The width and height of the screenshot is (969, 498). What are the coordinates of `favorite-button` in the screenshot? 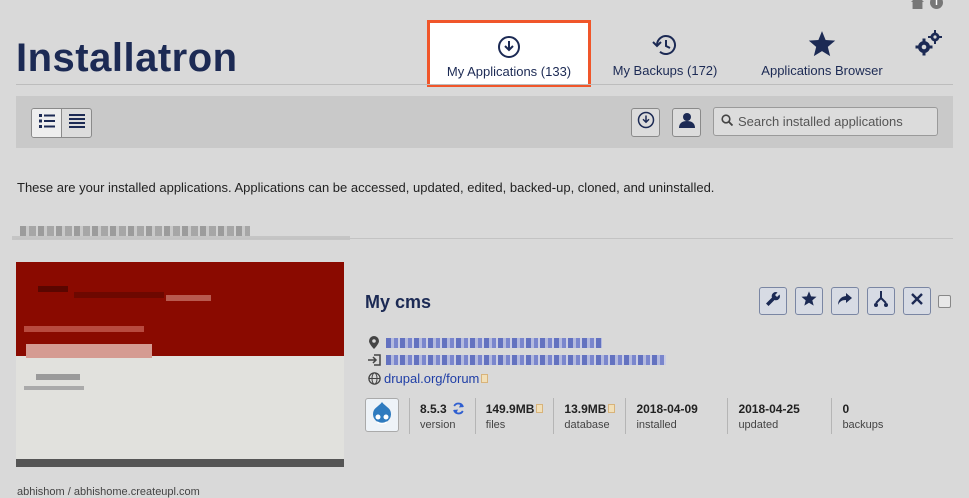 It's located at (809, 301).